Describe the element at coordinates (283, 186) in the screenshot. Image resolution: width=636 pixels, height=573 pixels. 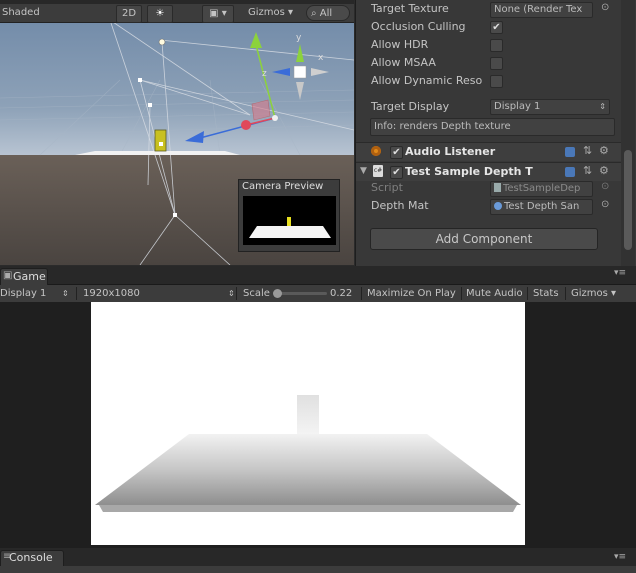
I see `camera-preview-title: Camera Preview` at that location.